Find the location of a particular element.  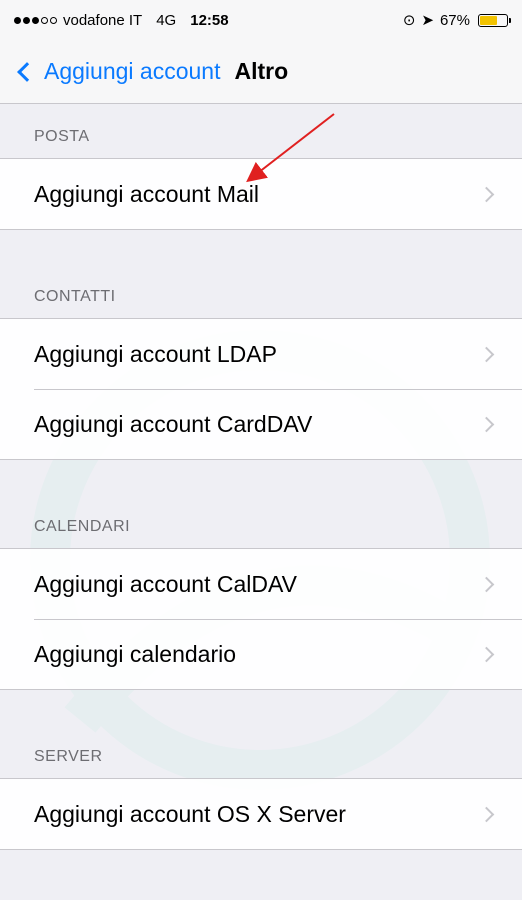

section-group-posta: Aggiungi account Mail is located at coordinates (261, 194).